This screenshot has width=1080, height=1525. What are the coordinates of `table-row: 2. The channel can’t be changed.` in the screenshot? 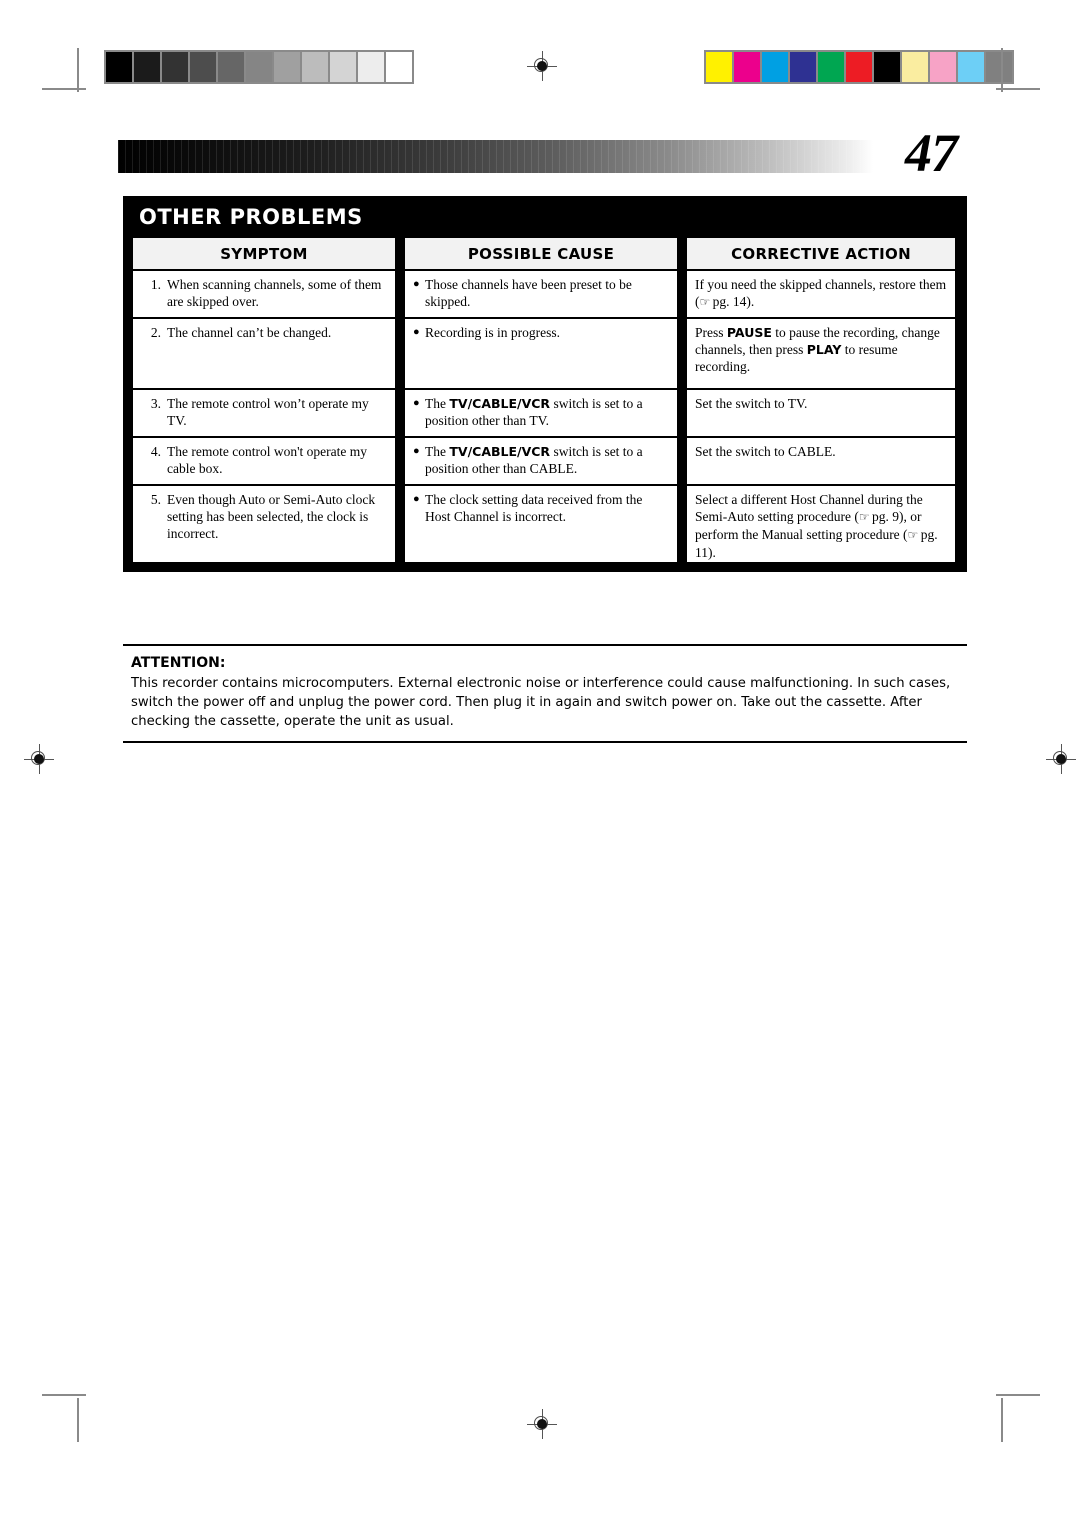 It's located at (264, 353).